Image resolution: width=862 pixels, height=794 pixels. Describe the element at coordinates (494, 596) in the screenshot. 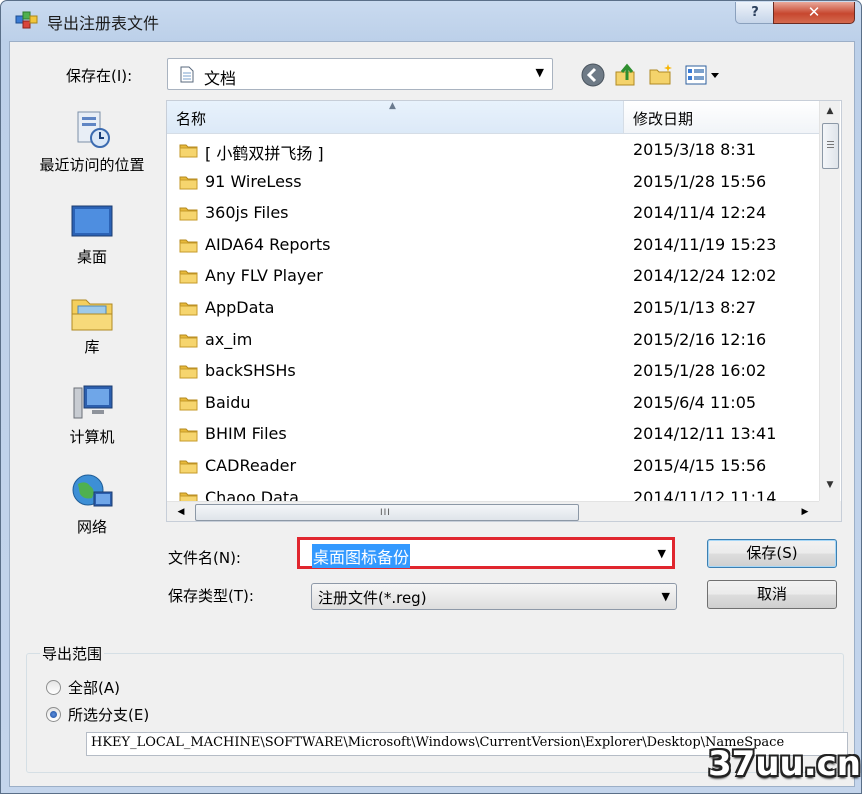

I see `filetype-dropdown: 注册文件(*.reg) ▼` at that location.